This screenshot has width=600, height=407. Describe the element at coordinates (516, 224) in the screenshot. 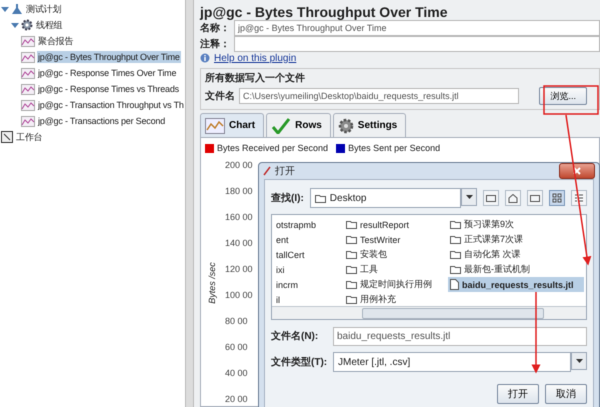

I see `file-list-item: 预习课第9次` at that location.